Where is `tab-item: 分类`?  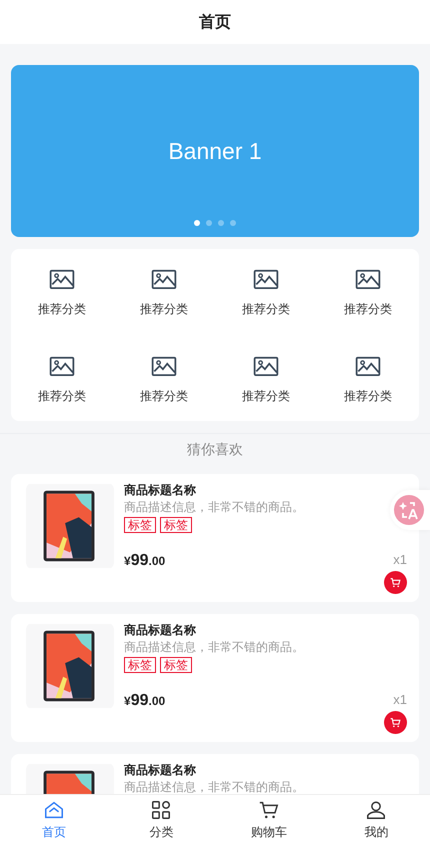
tab-item: 分类 is located at coordinates (161, 819).